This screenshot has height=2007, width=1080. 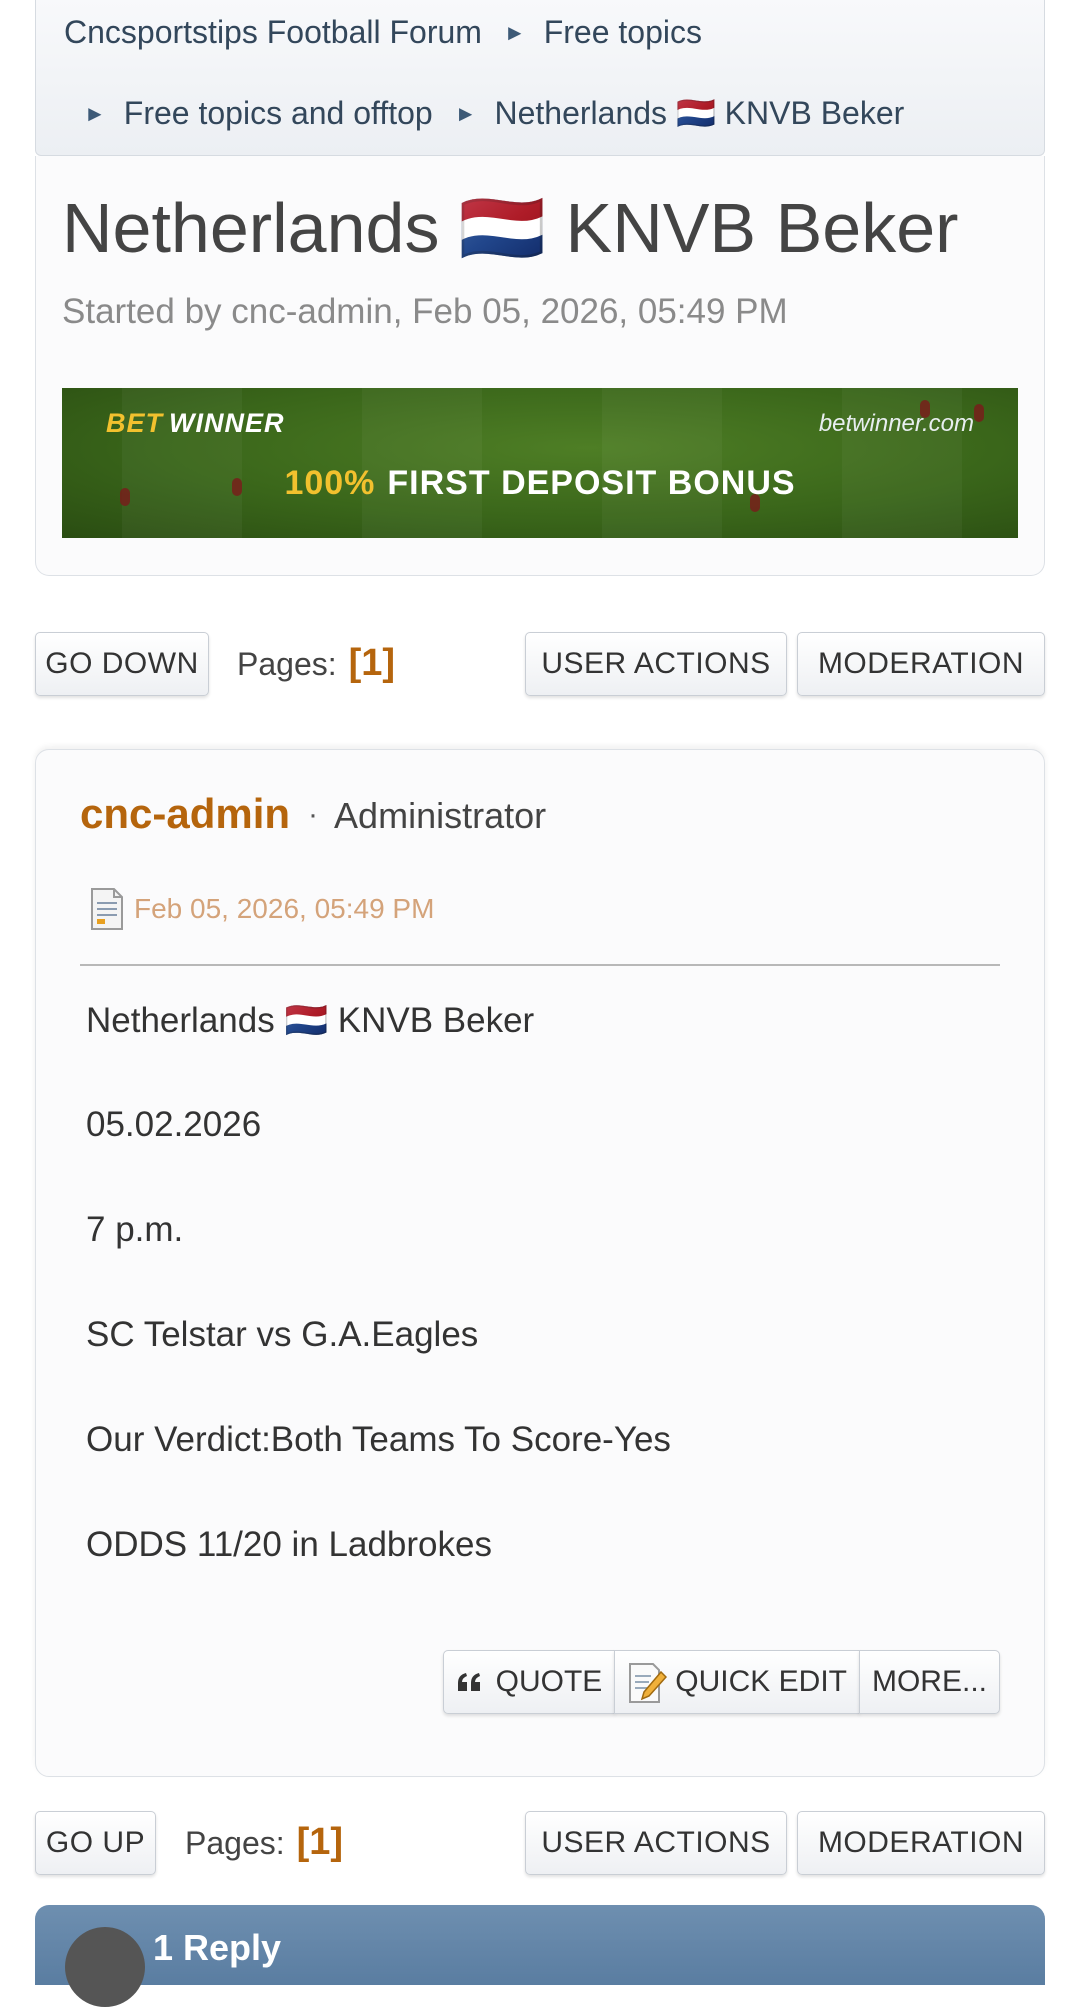 What do you see at coordinates (469, 1682) in the screenshot?
I see `quote-icon` at bounding box center [469, 1682].